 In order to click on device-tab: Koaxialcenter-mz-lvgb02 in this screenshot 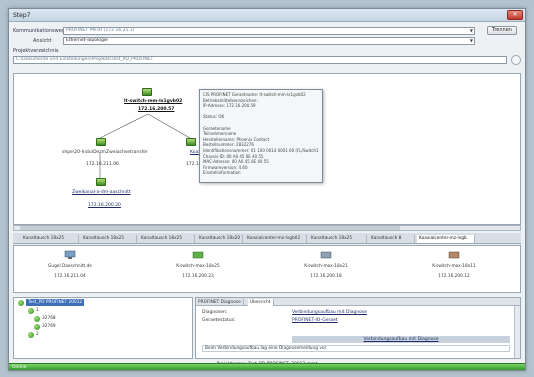, I will do `click(276, 239)`.